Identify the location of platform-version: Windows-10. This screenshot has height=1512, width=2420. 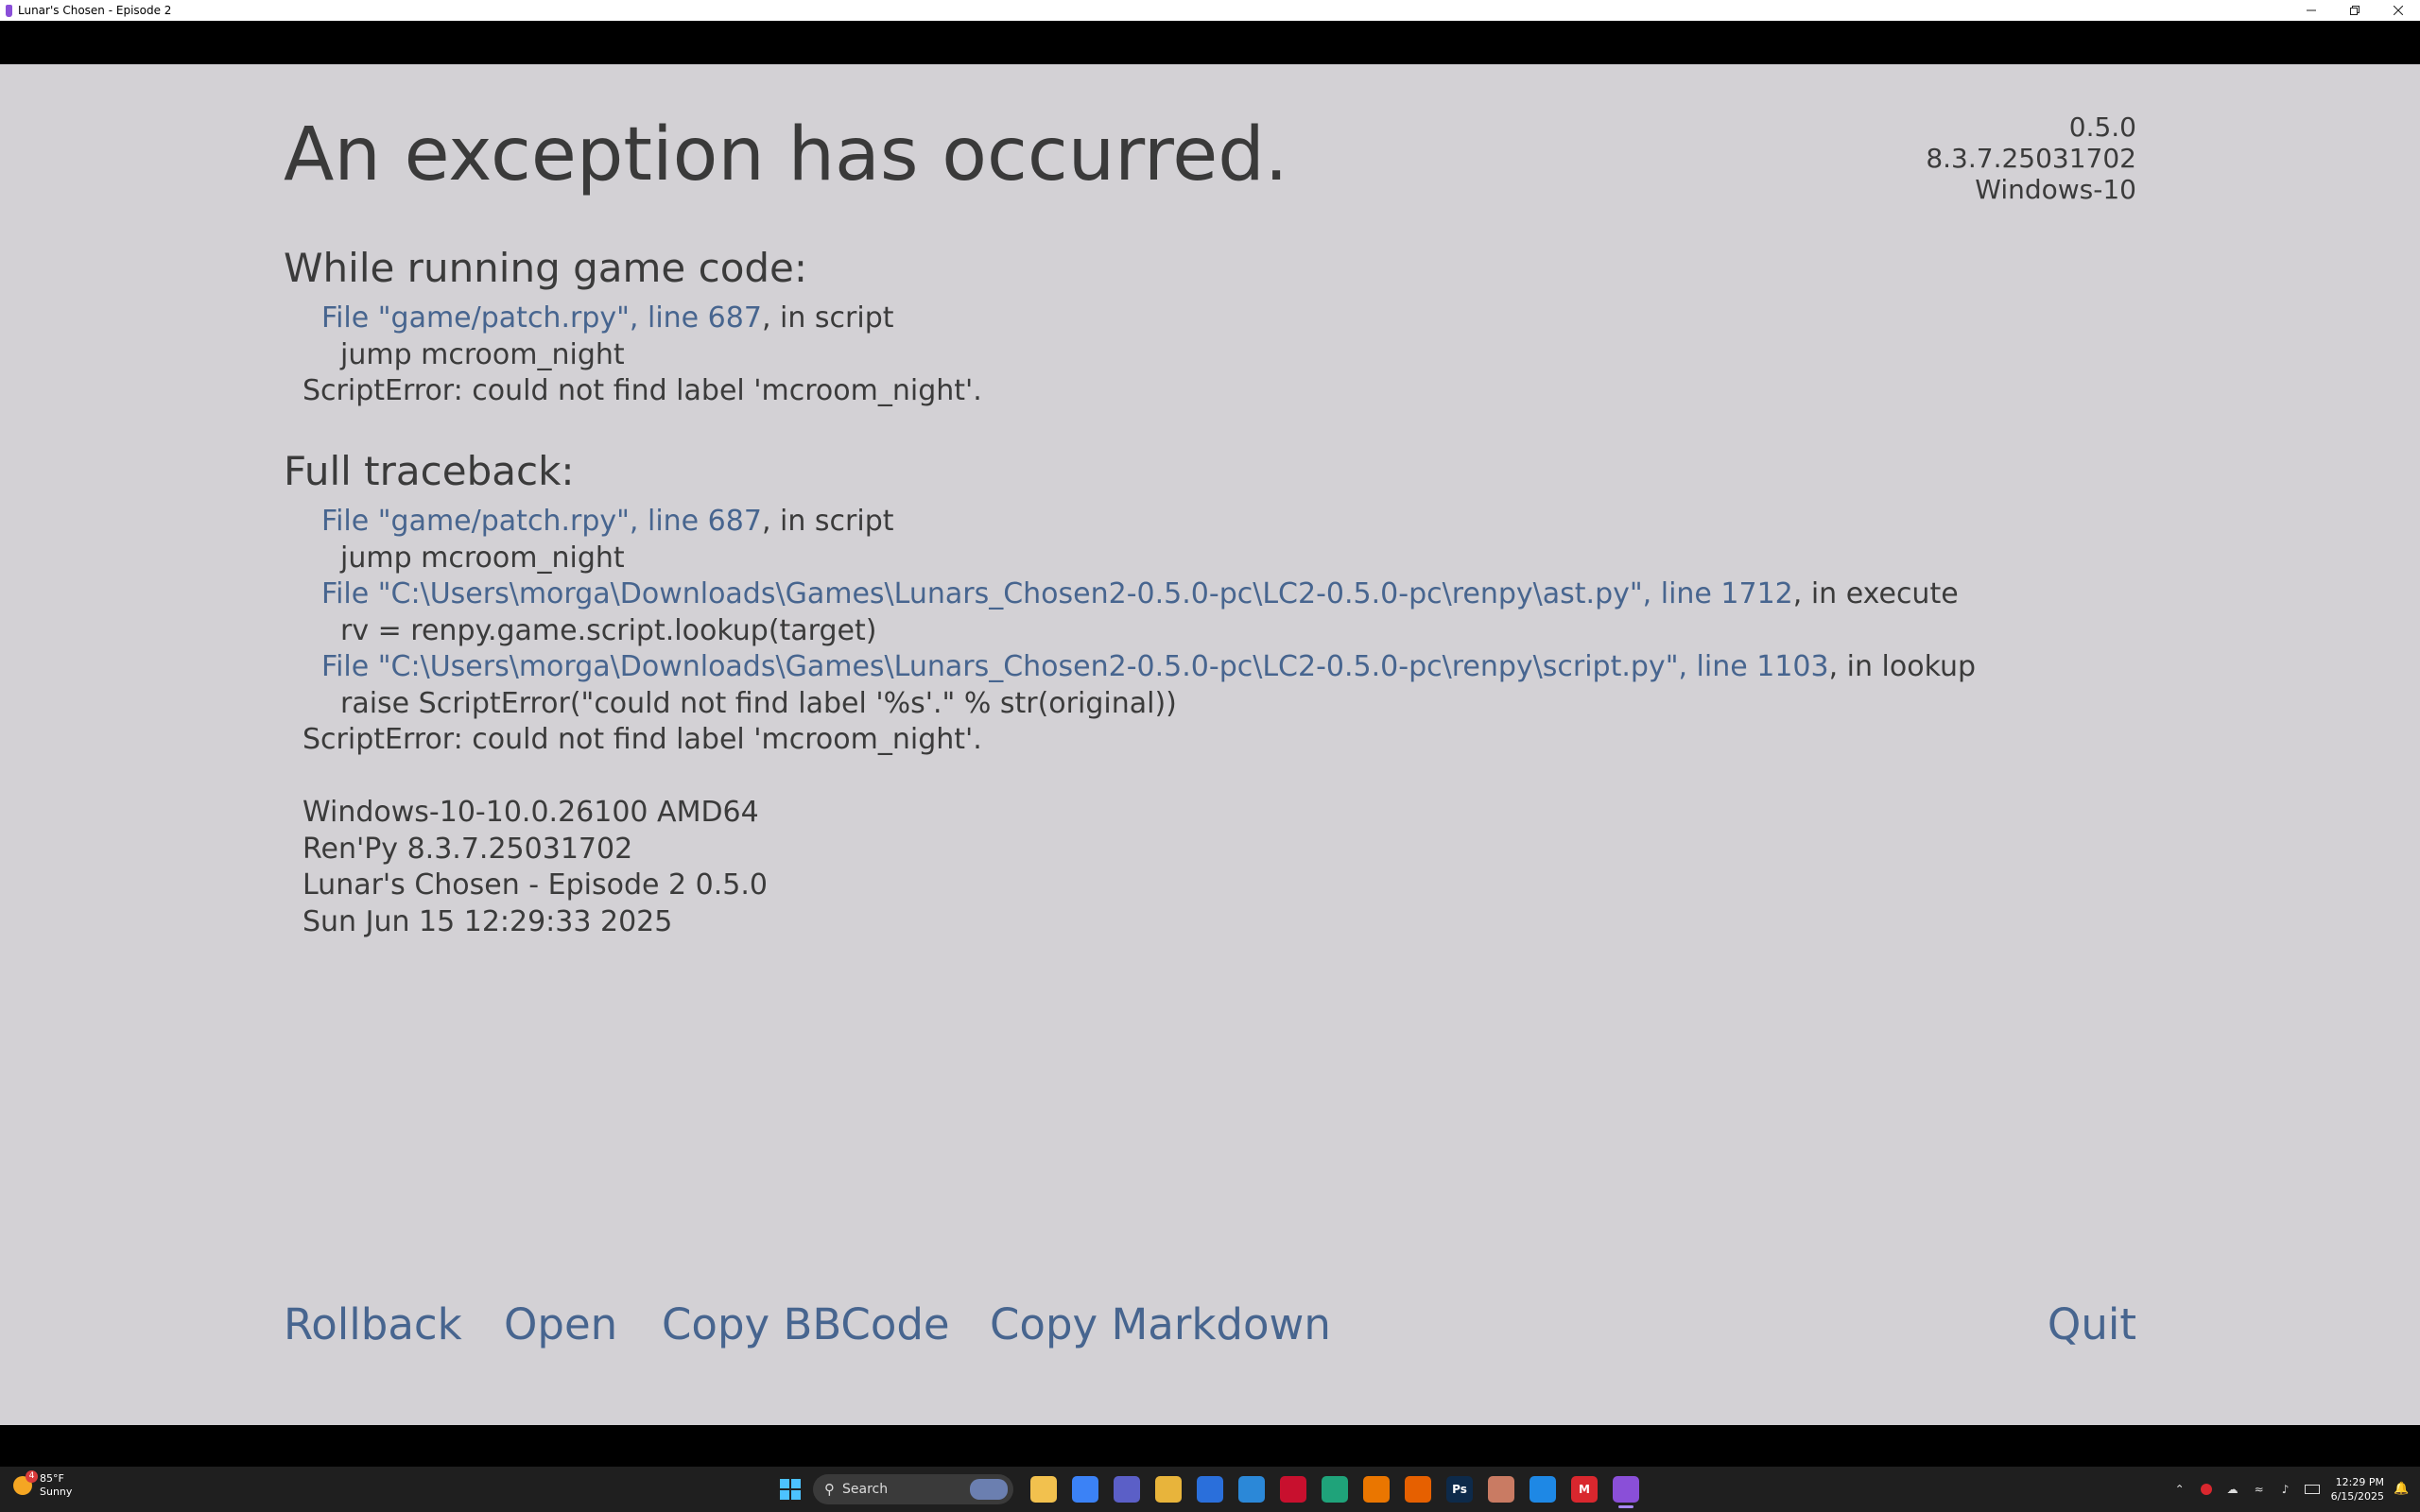
(2055, 189).